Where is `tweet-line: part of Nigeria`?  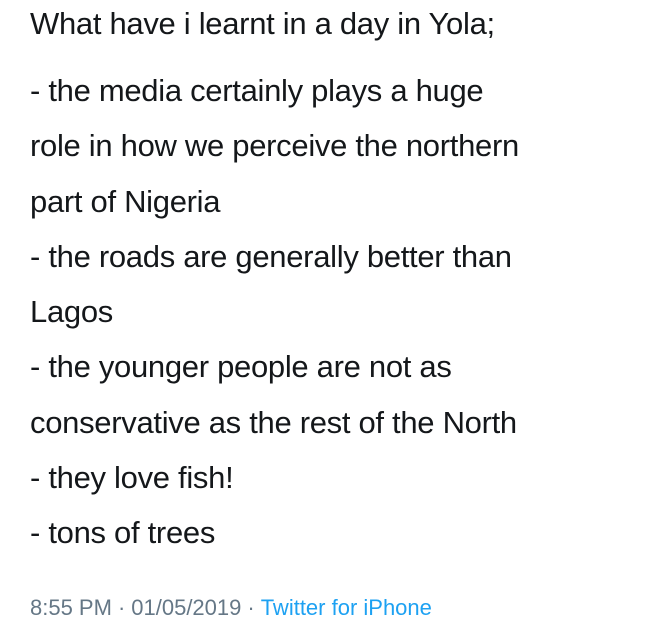
tweet-line: part of Nigeria is located at coordinates (125, 201).